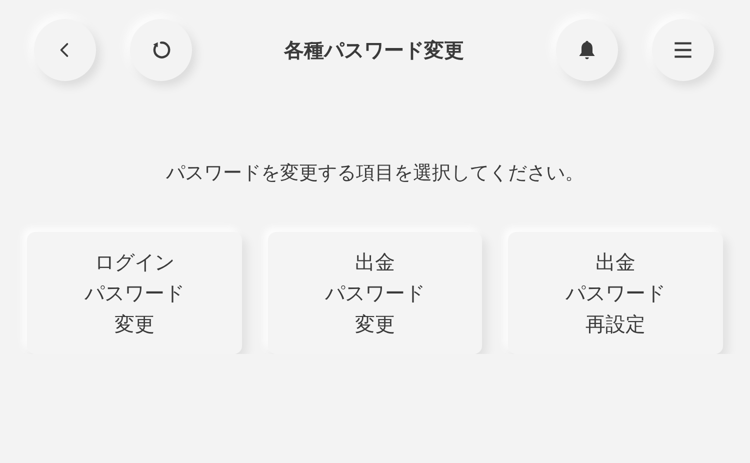 This screenshot has width=750, height=463. Describe the element at coordinates (683, 50) in the screenshot. I see `menu-icon` at that location.